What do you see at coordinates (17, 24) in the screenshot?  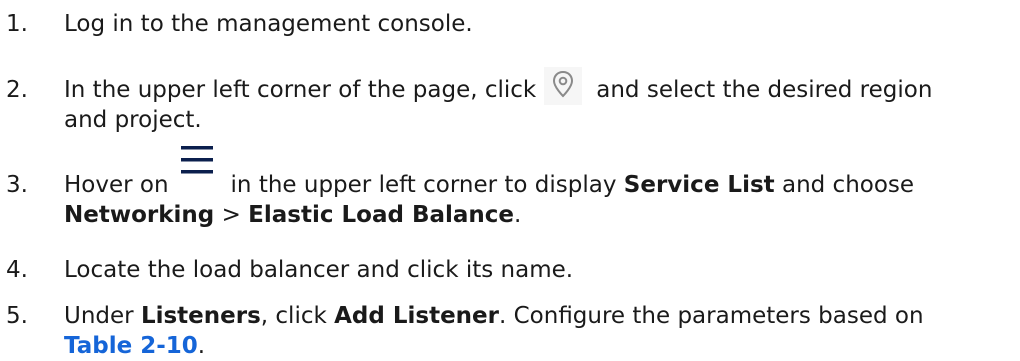 I see `step-number: 1.` at bounding box center [17, 24].